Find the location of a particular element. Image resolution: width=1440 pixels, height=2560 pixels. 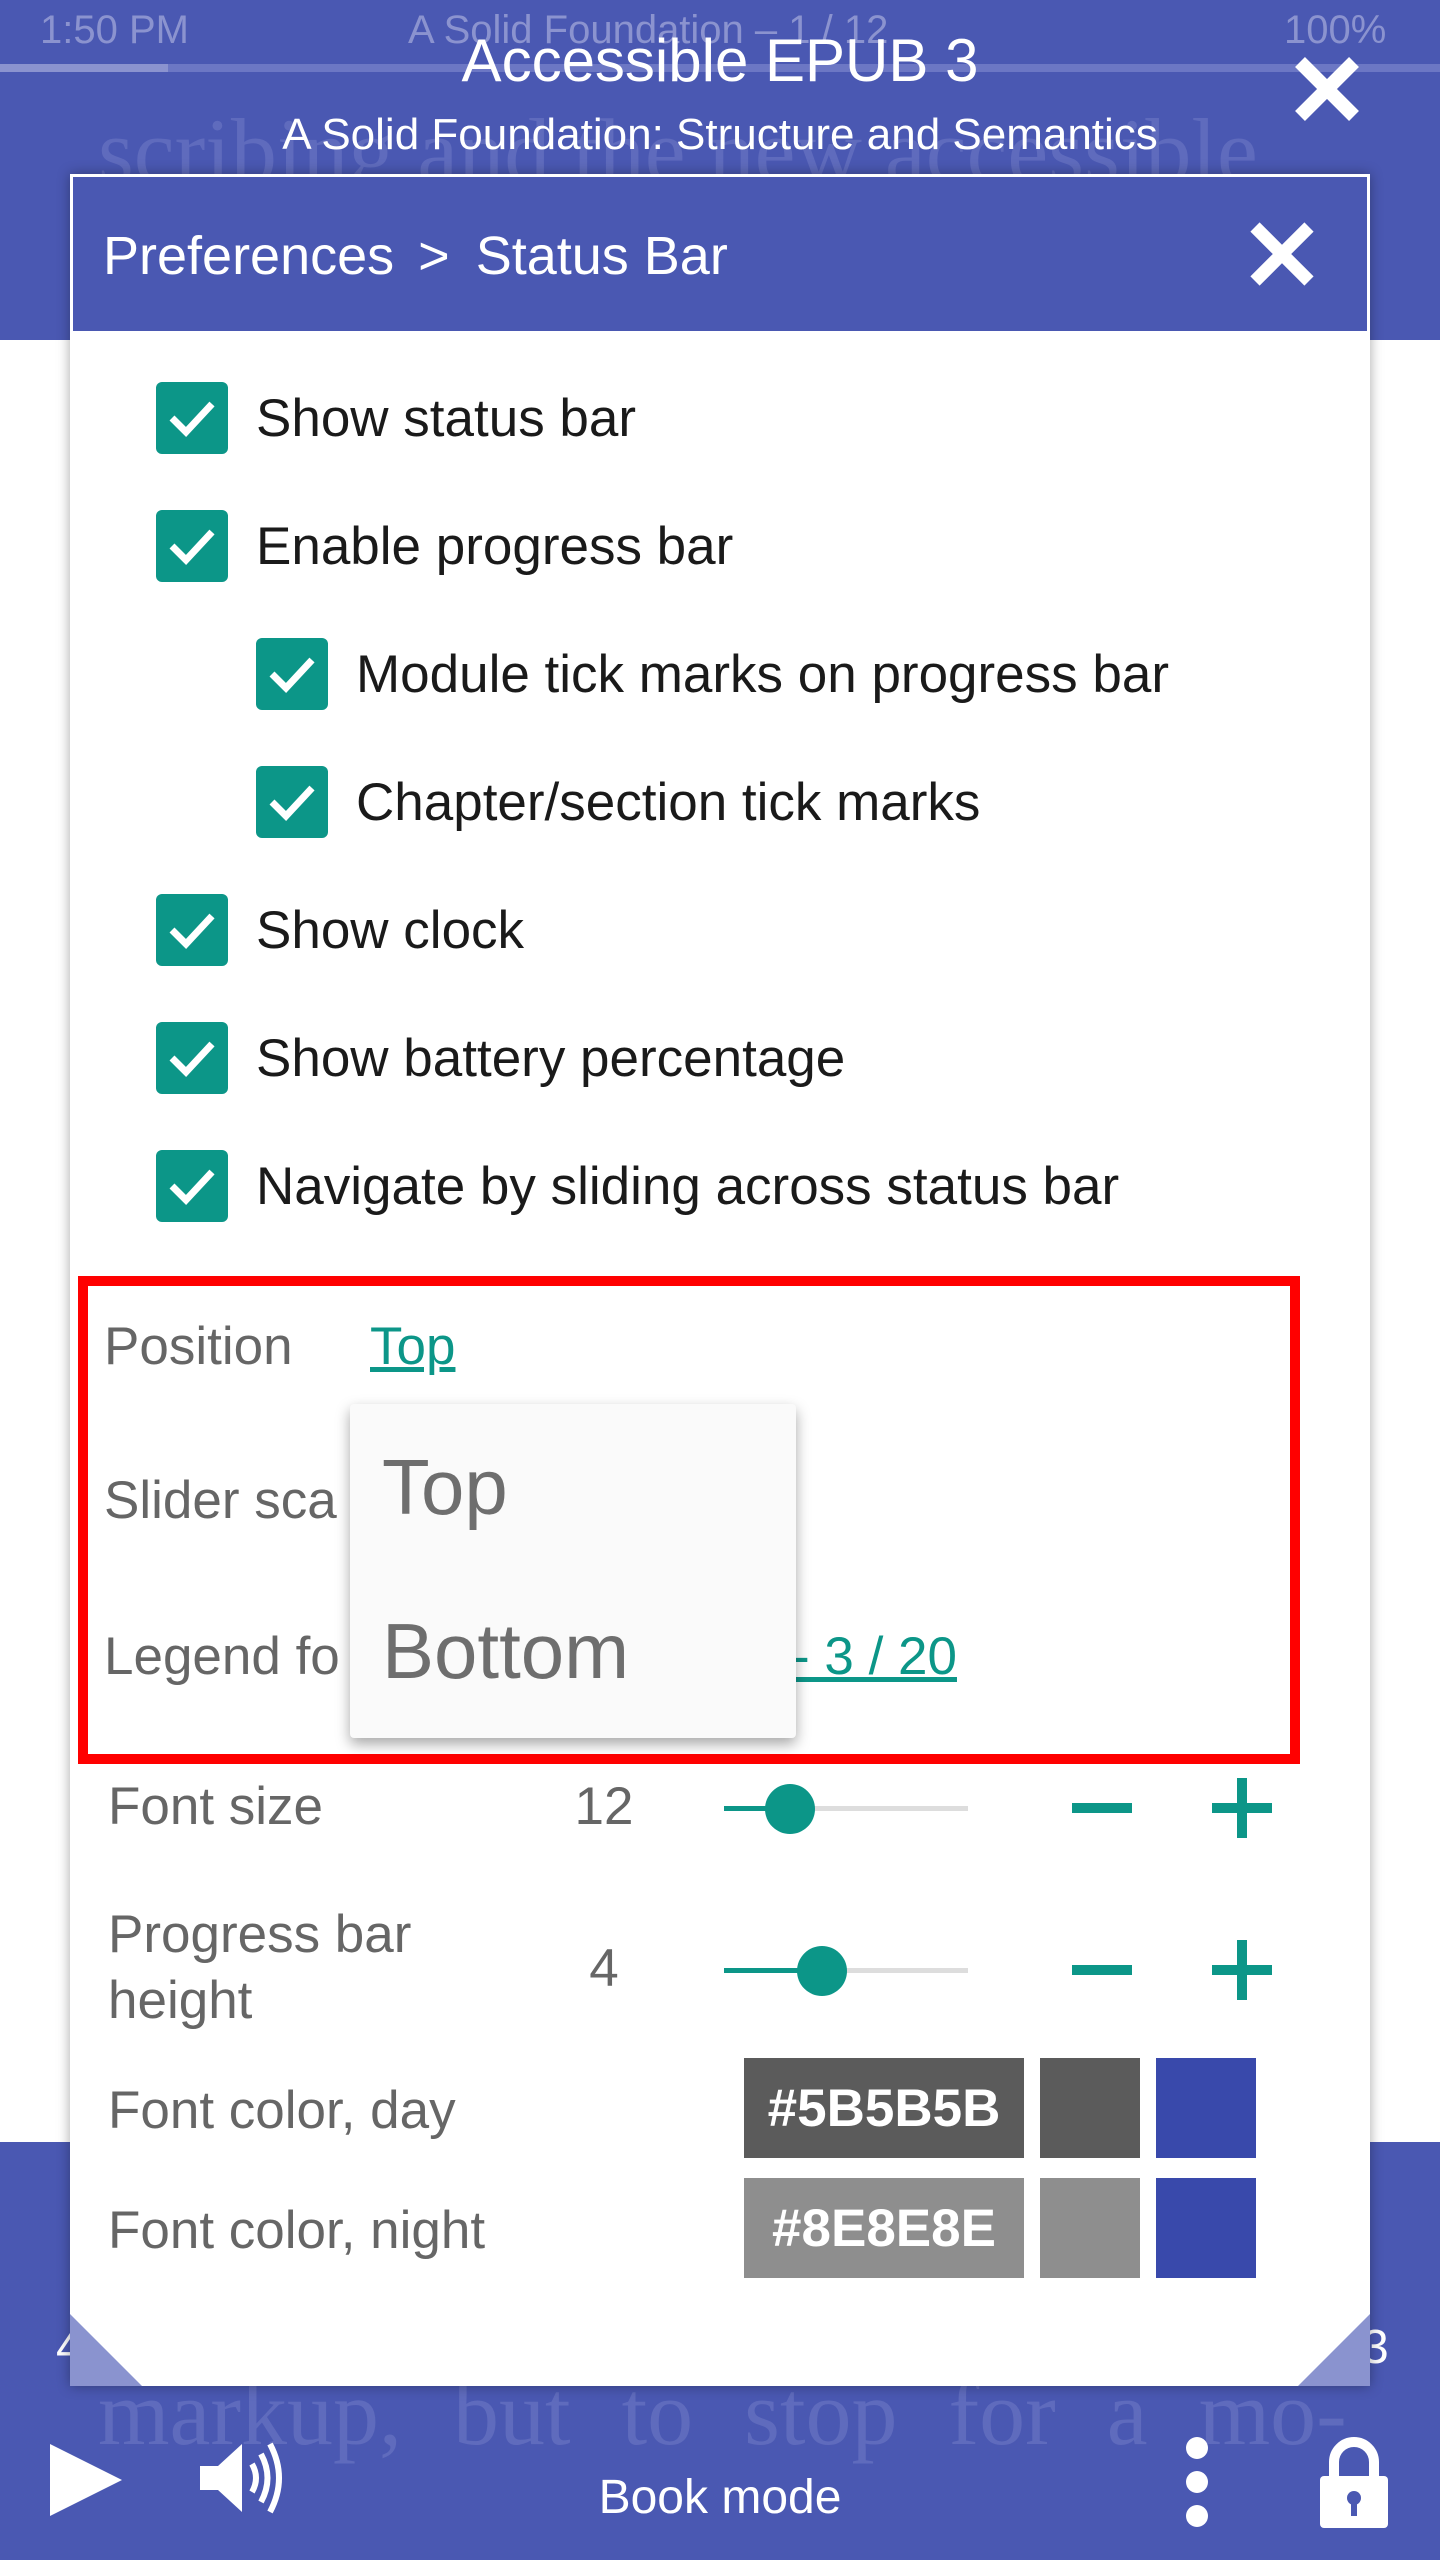

font-color-night-hex: #8E8E8E is located at coordinates (884, 2228).